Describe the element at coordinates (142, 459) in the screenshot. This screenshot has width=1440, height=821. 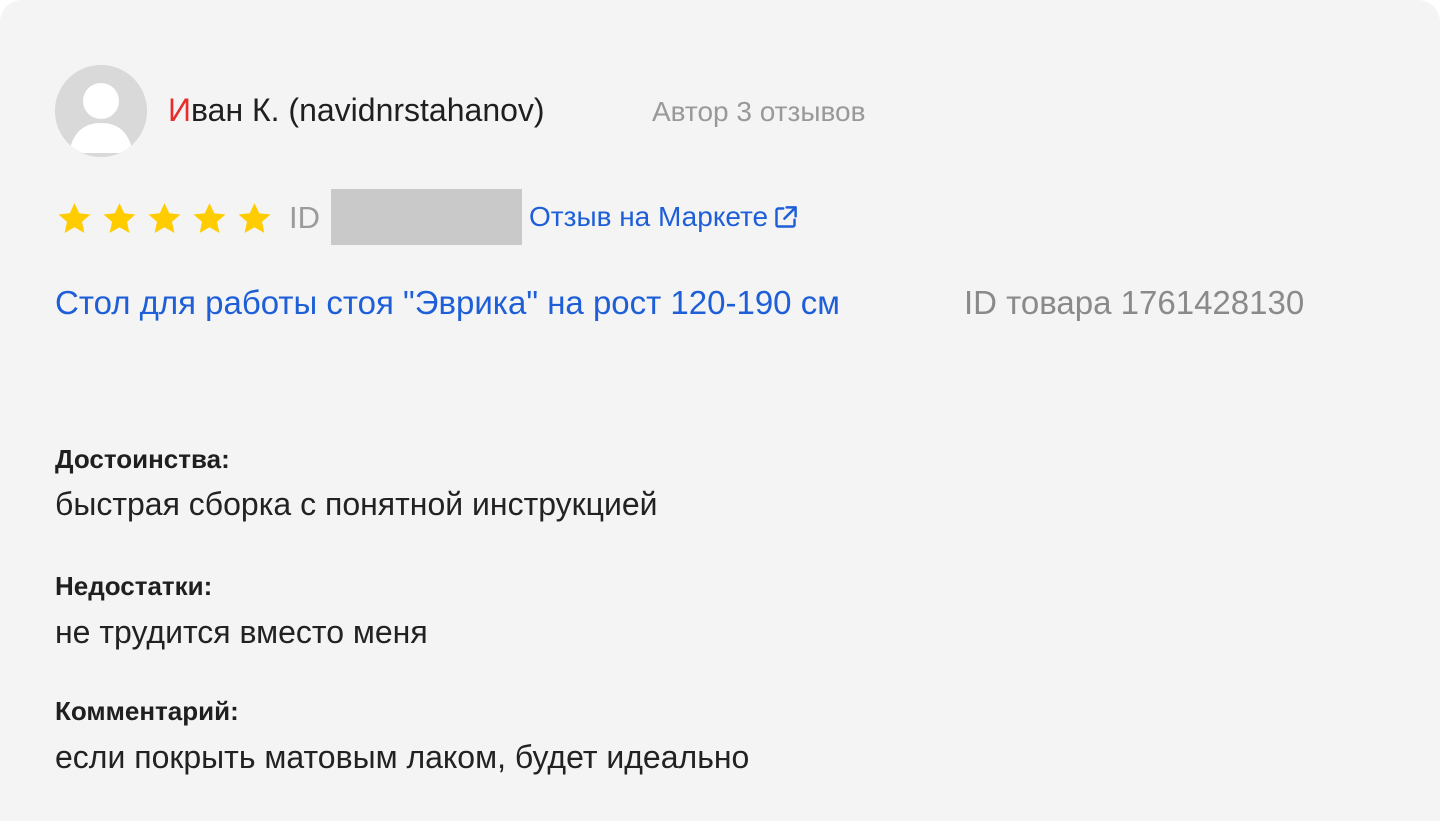
I see `advantages-label: Достоинства:` at that location.